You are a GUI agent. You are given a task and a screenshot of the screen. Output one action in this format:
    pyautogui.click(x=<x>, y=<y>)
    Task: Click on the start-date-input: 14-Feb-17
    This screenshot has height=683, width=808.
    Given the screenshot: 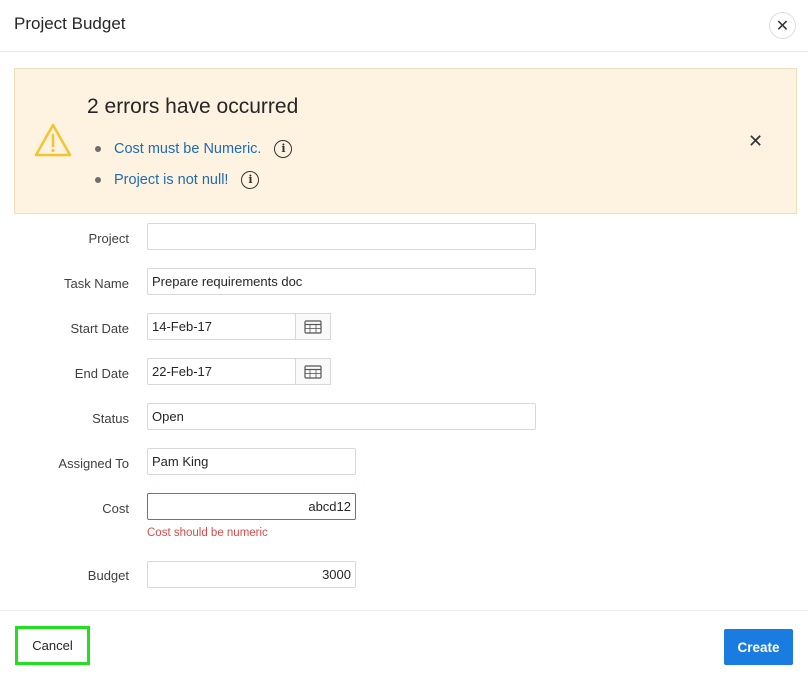 What is the action you would take?
    pyautogui.click(x=221, y=326)
    